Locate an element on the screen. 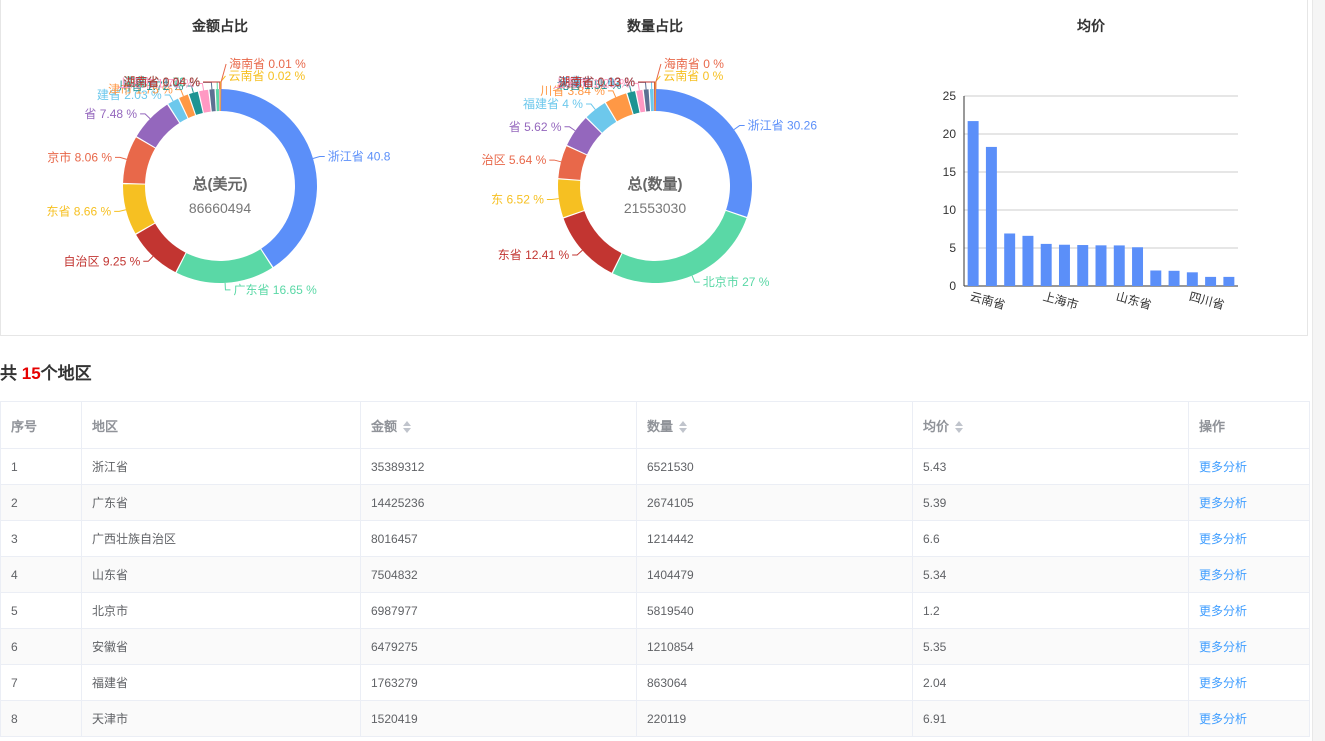  cell-quantity: 2674105 is located at coordinates (774, 502).